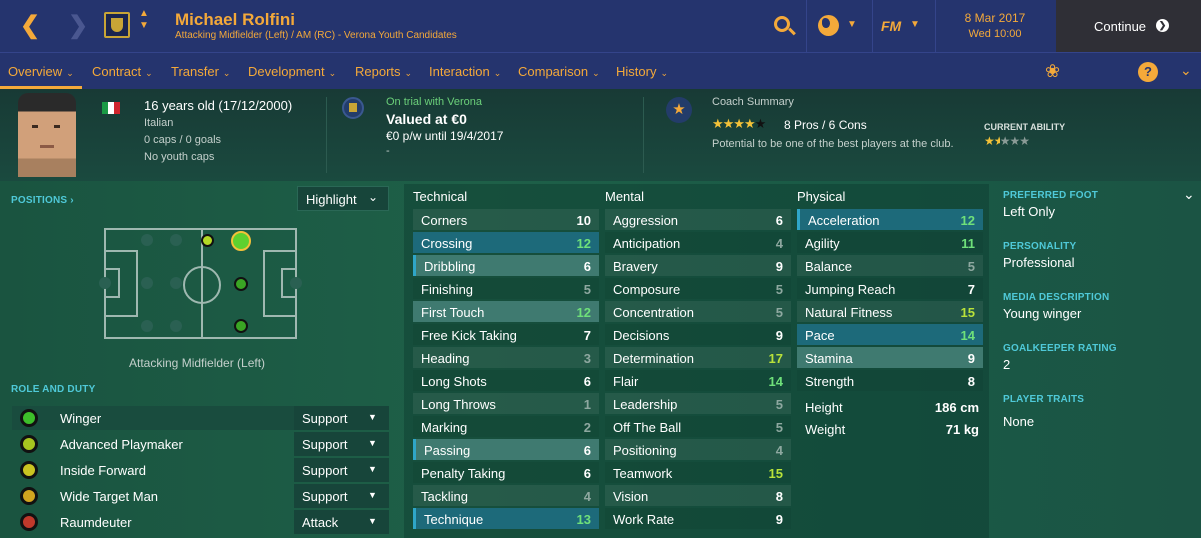 This screenshot has height=538, width=1201. I want to click on highlight-dropdown: Highlight ⌄, so click(343, 198).